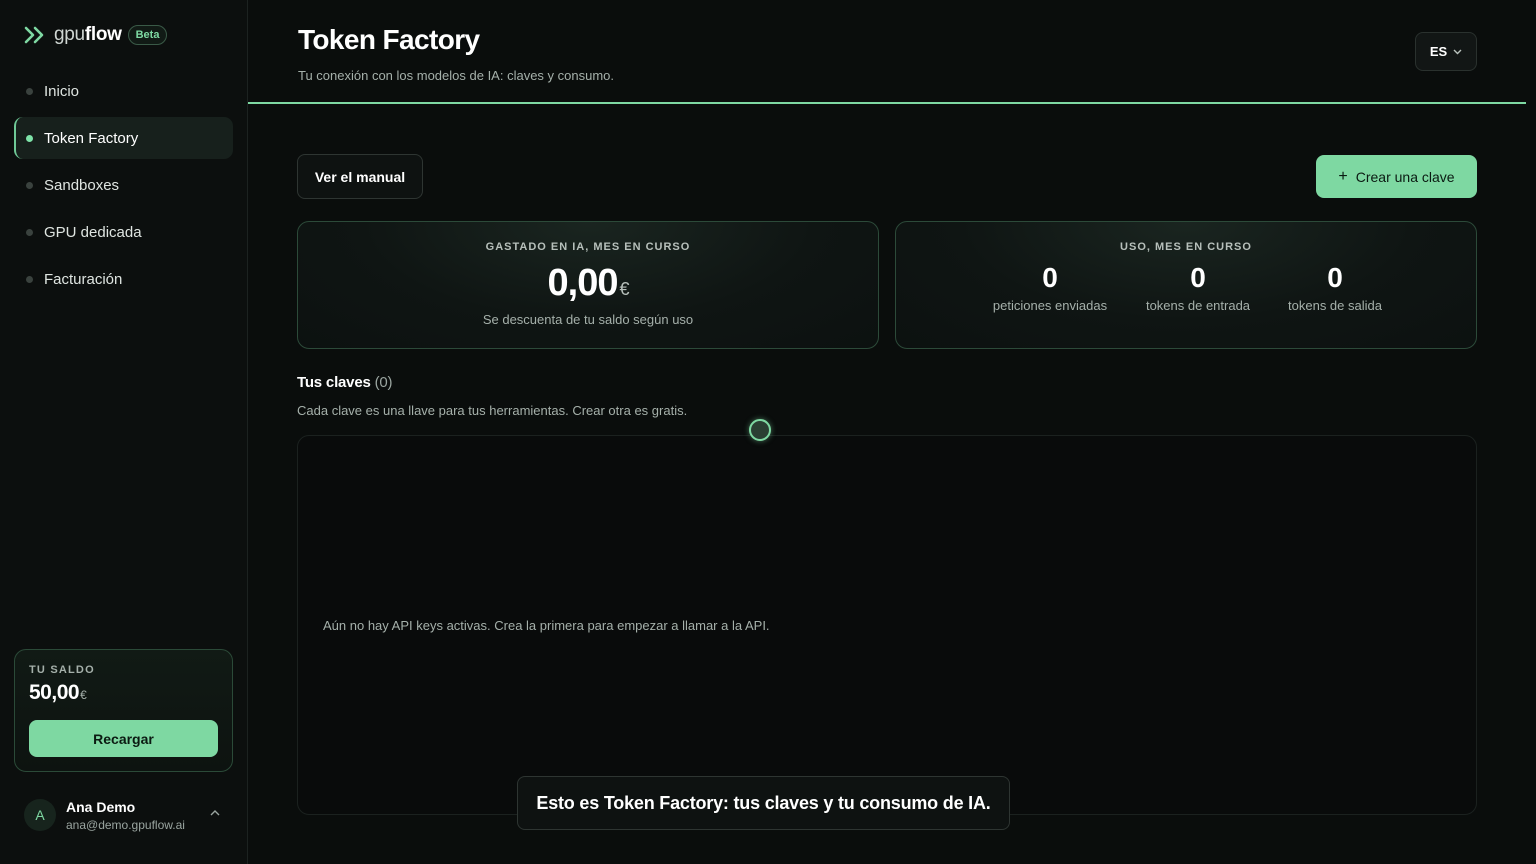 This screenshot has width=1536, height=864. I want to click on user-info: Ana Demo ana@demo.gpuflow.ai, so click(125, 815).